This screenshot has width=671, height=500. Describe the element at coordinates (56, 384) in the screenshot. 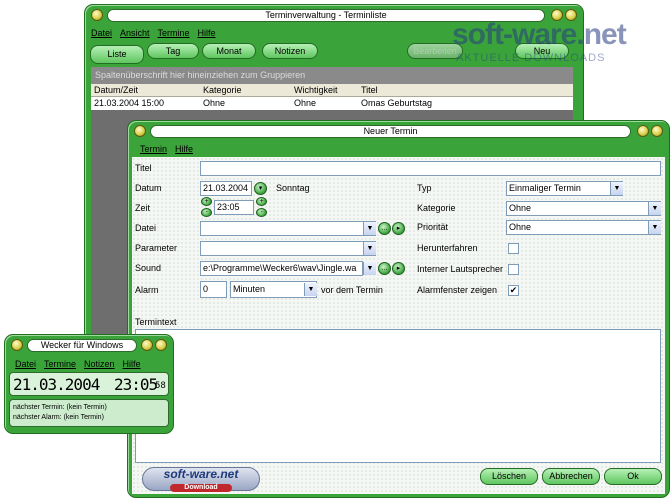

I see `clock-date: 21.03.2004` at that location.